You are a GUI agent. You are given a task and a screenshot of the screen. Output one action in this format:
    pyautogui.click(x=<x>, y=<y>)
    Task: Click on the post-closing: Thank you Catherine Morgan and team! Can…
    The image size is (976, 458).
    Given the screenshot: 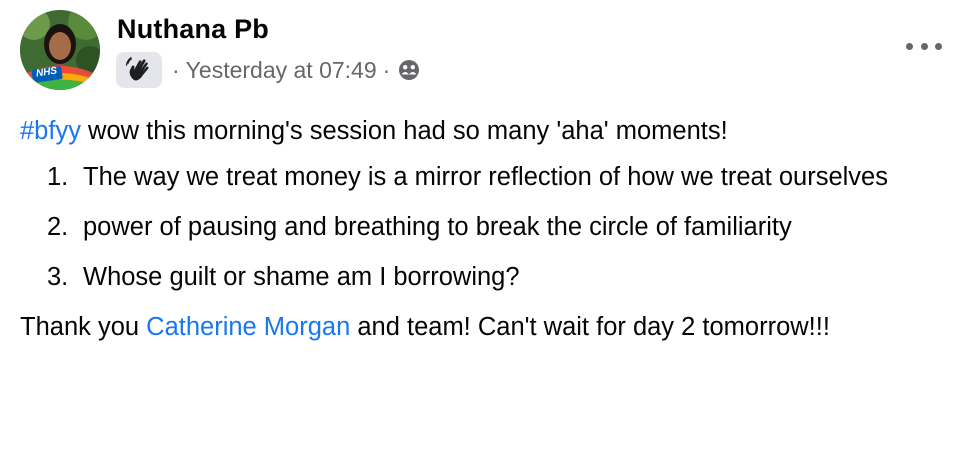 What is the action you would take?
    pyautogui.click(x=430, y=327)
    